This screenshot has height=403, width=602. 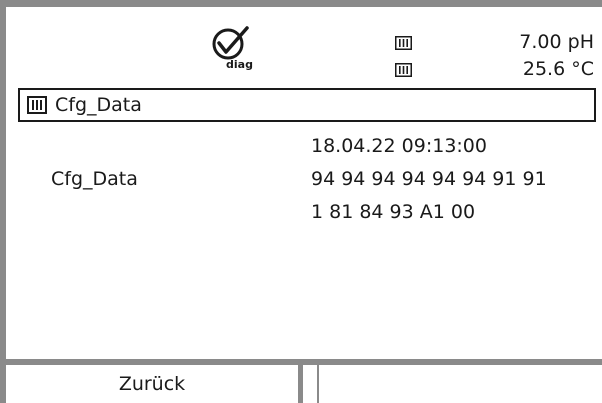 I want to click on page-title: Cfg_Data, so click(x=98, y=105).